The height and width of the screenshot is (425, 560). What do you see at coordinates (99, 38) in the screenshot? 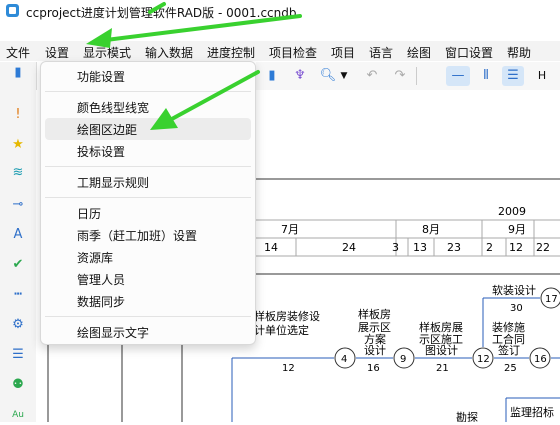
I see `arrow-head` at bounding box center [99, 38].